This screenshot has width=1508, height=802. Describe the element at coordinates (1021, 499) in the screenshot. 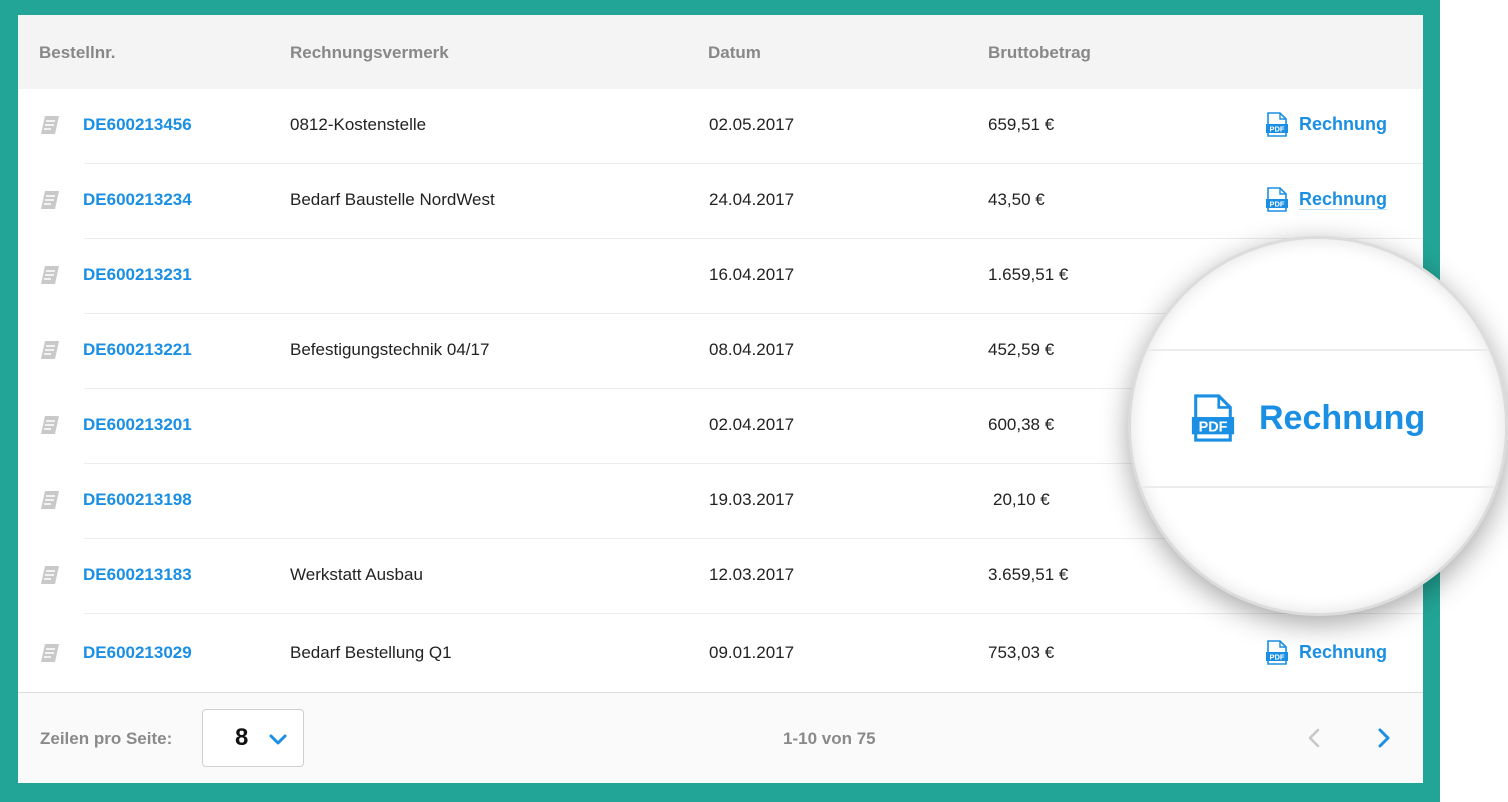

I see `gross-amount: 20,10 €` at that location.